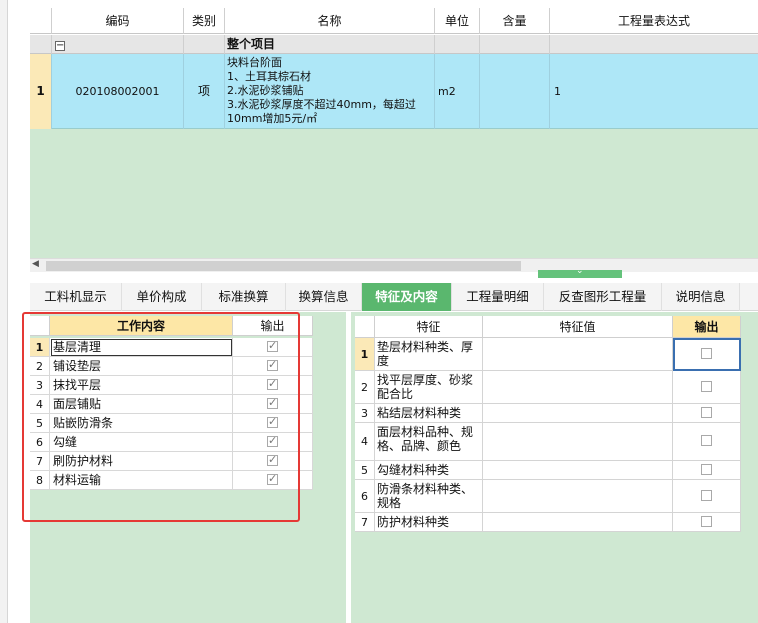 The height and width of the screenshot is (623, 758). Describe the element at coordinates (365, 442) in the screenshot. I see `row-number: 4` at that location.